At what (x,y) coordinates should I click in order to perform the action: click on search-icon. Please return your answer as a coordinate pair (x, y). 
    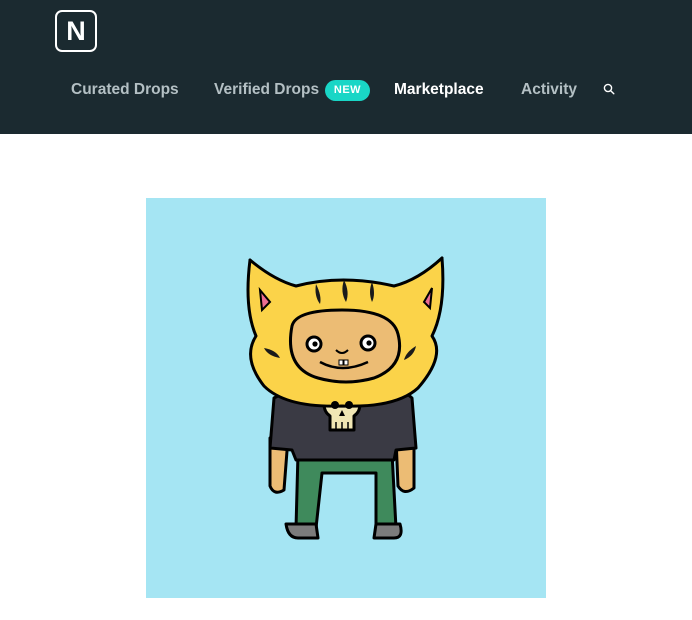
    Looking at the image, I should click on (609, 89).